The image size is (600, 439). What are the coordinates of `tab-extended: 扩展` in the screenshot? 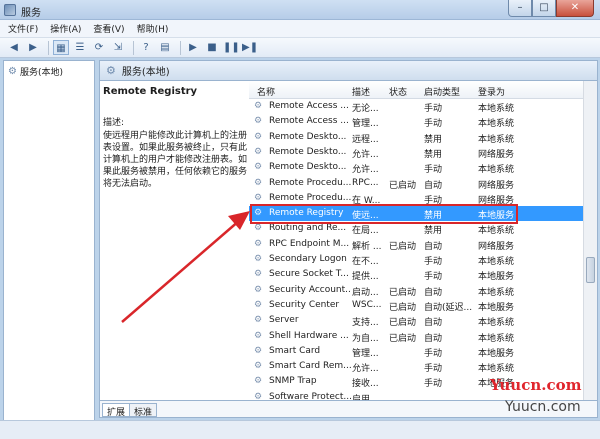 It's located at (116, 410).